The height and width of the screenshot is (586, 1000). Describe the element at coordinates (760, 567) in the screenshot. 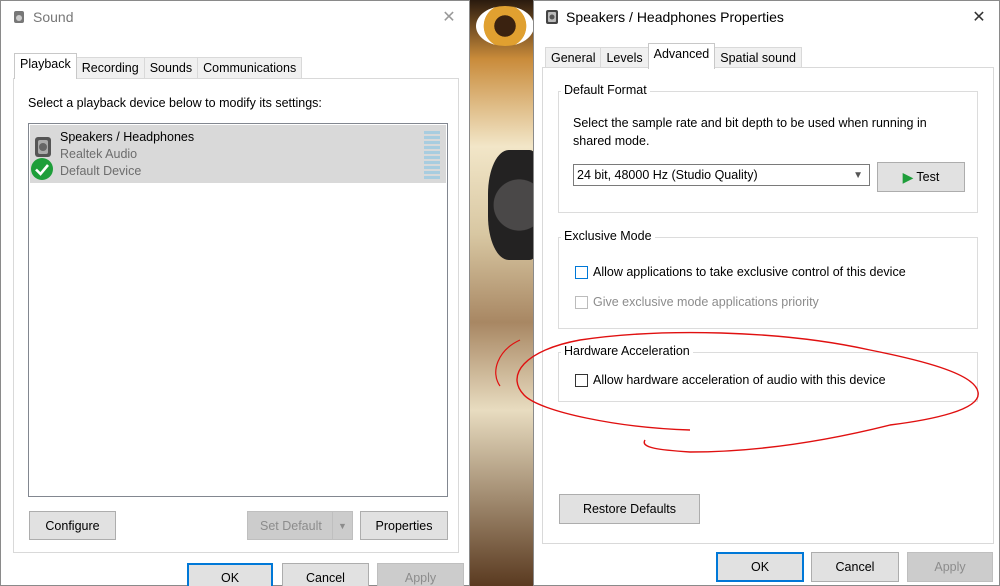

I see `properties-ok-button: OK` at that location.